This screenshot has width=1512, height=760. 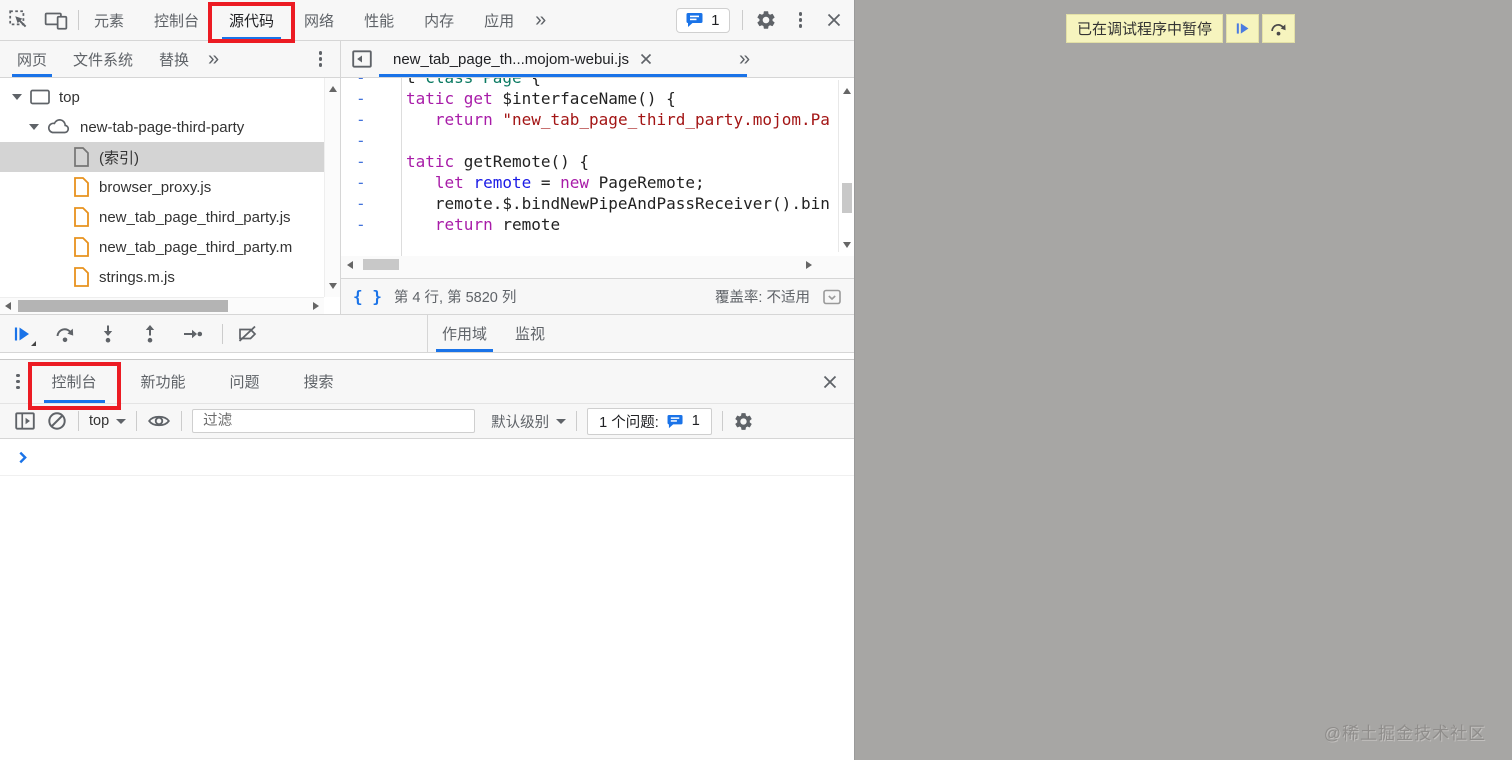 I want to click on tab-label: 控制台, so click(x=177, y=21).